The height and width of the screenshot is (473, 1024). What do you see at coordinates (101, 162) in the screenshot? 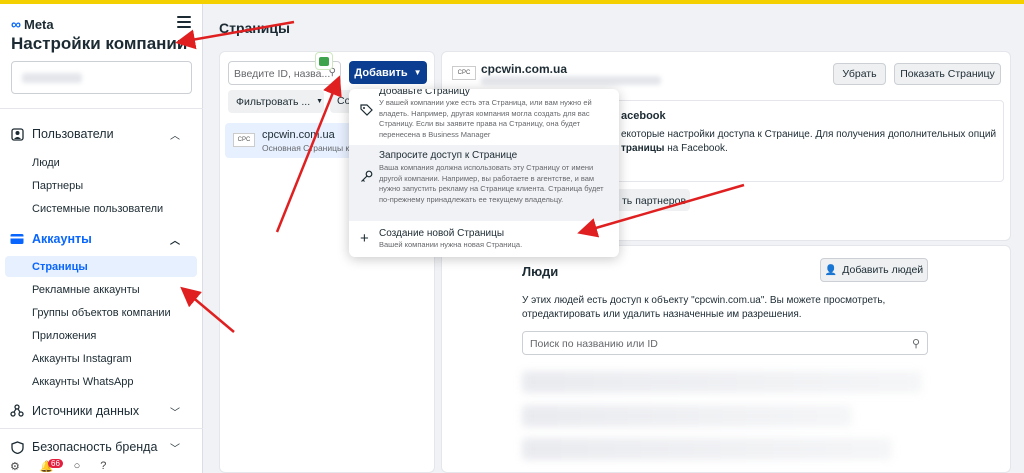
I see `sidebar-item-people: Люди` at bounding box center [101, 162].